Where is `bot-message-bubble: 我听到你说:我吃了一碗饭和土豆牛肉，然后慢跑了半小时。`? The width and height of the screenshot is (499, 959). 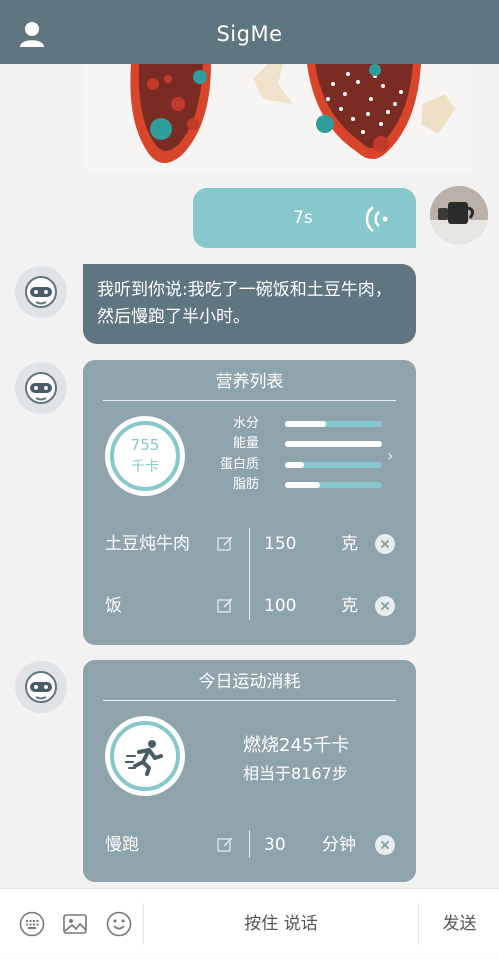 bot-message-bubble: 我听到你说:我吃了一碗饭和土豆牛肉，然后慢跑了半小时。 is located at coordinates (249, 304).